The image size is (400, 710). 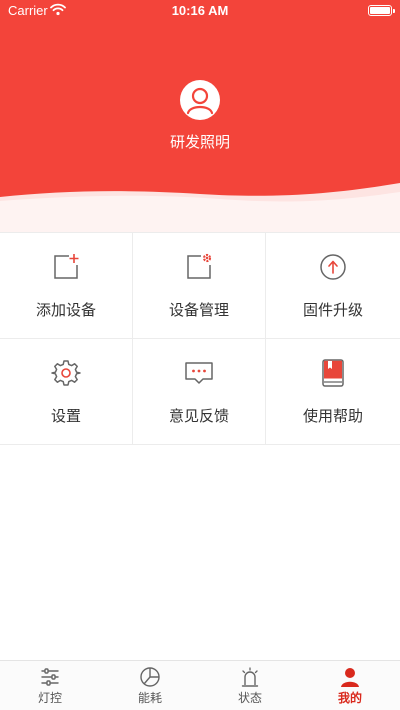 I want to click on add-device-button: 添加设备, so click(x=66, y=286).